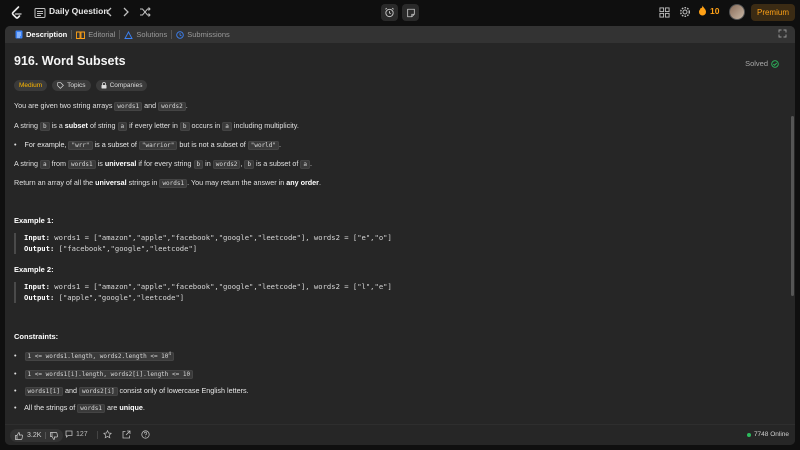 This screenshot has width=800, height=450. I want to click on comments-button: 127, so click(76, 434).